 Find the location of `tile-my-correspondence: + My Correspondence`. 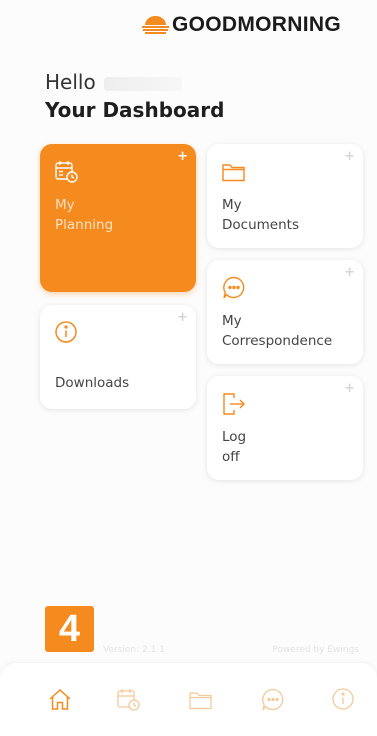

tile-my-correspondence: + My Correspondence is located at coordinates (285, 312).